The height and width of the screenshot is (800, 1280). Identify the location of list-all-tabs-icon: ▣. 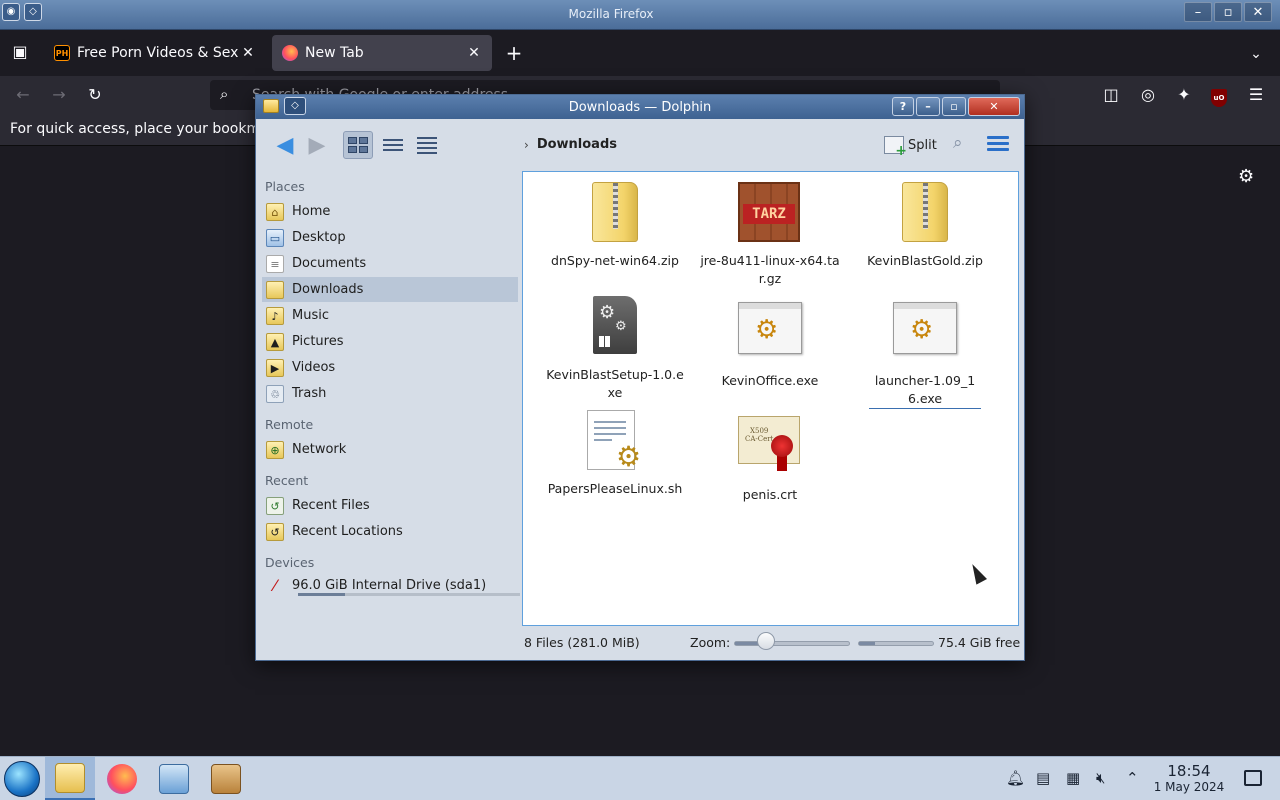
(20, 52).